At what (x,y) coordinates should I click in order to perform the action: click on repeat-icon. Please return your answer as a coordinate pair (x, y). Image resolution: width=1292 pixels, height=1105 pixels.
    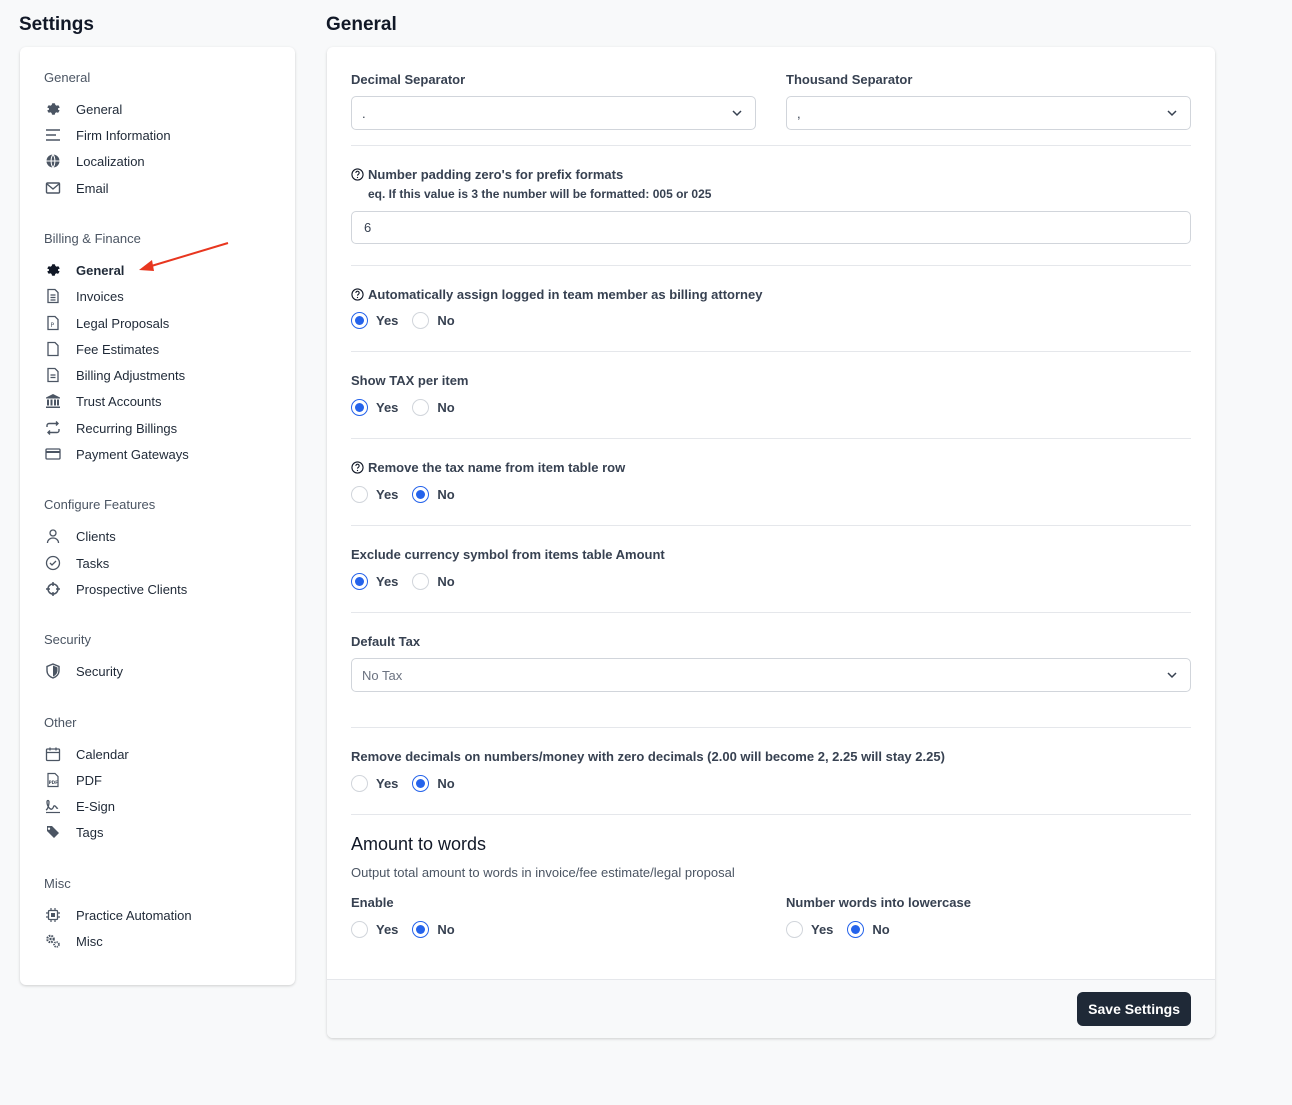
    Looking at the image, I should click on (53, 428).